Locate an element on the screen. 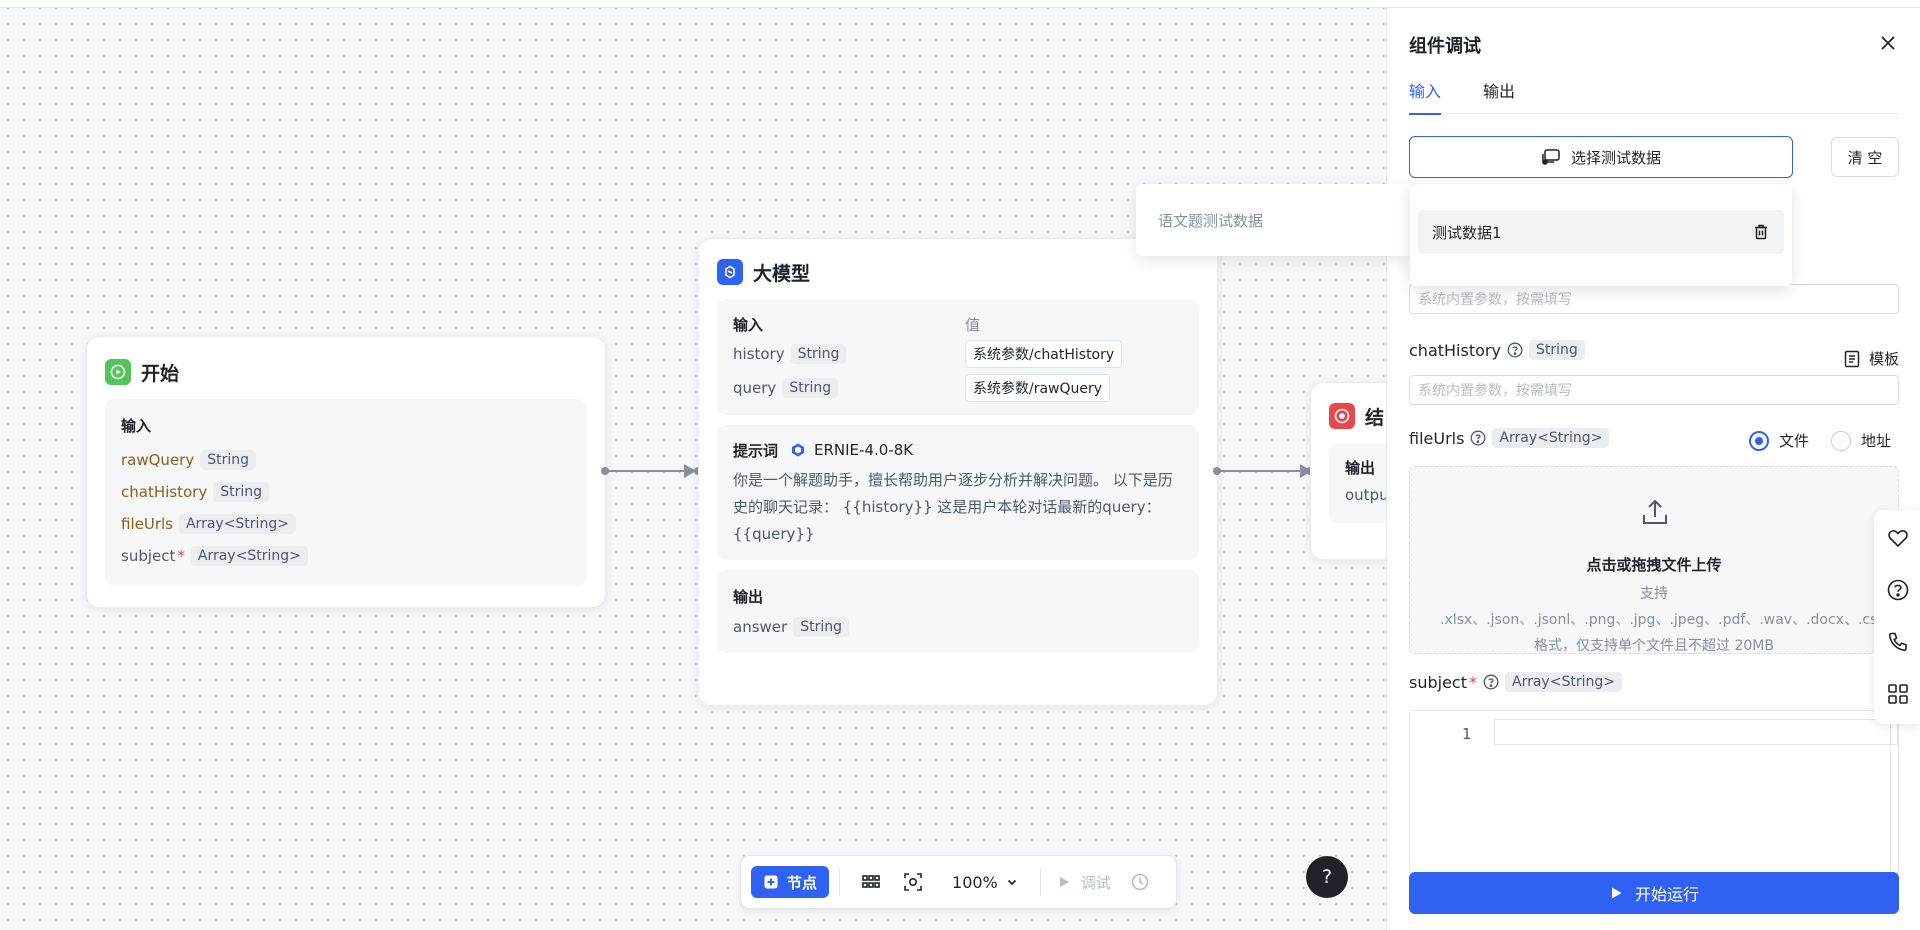 The width and height of the screenshot is (1920, 930). chat-history-label: chatHistory String is located at coordinates (1497, 350).